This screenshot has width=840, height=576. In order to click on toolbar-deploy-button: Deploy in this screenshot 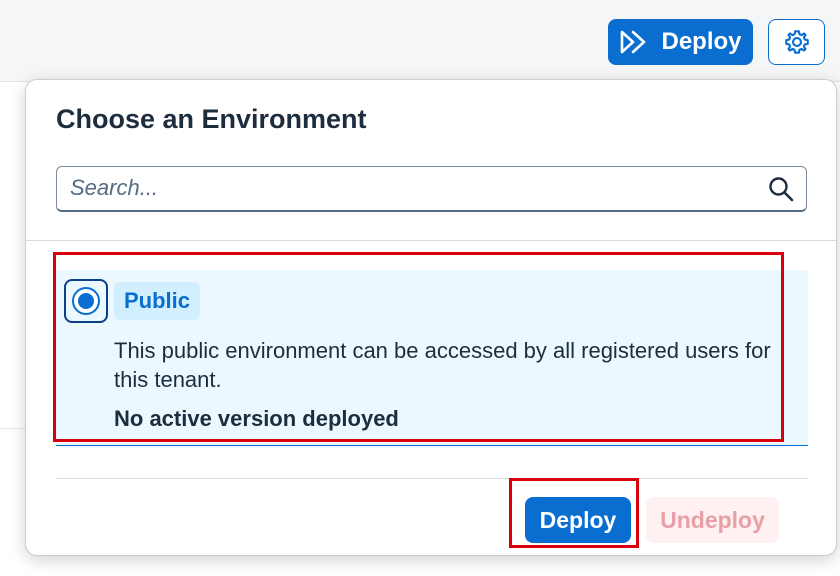, I will do `click(680, 42)`.